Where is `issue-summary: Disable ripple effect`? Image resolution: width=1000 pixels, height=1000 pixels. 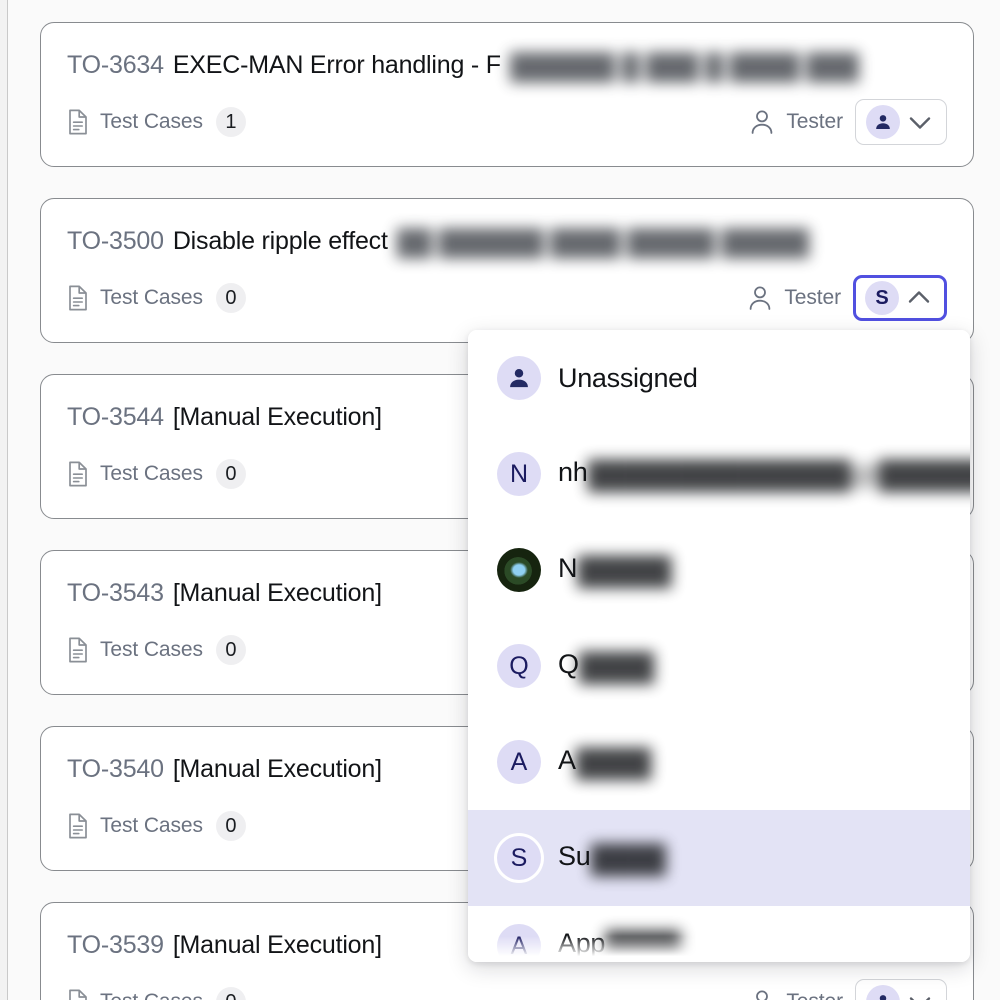
issue-summary: Disable ripple effect is located at coordinates (280, 241).